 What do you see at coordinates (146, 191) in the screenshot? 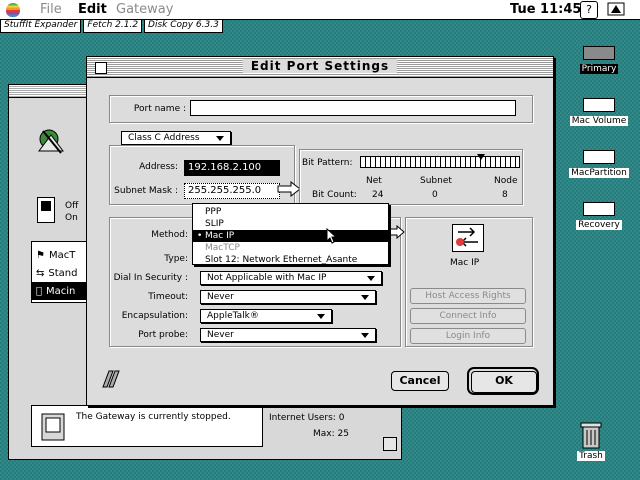
I see `subnet-mask-label: Subnet Mask :` at bounding box center [146, 191].